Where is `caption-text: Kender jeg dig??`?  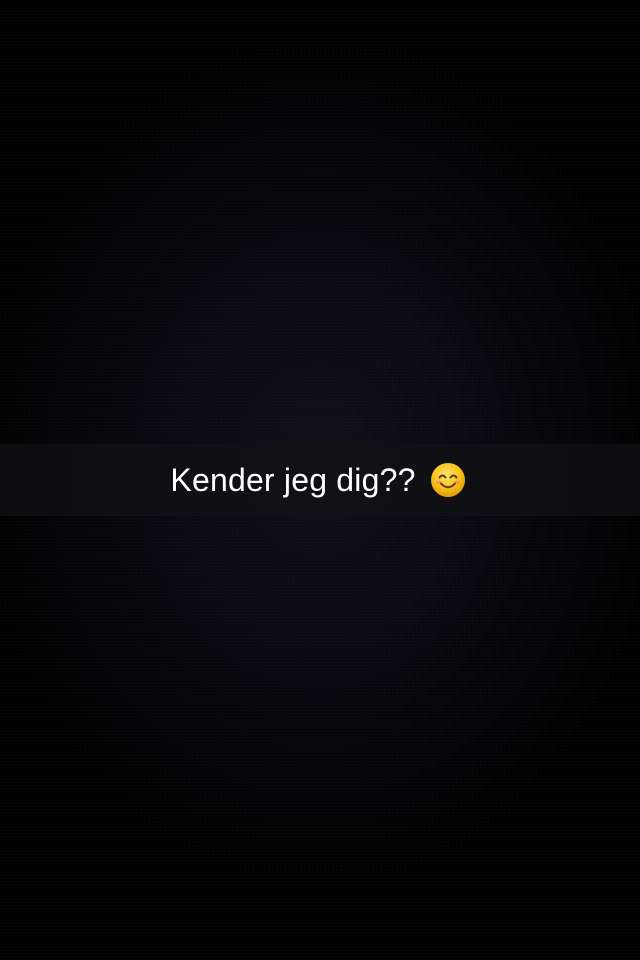
caption-text: Kender jeg dig?? is located at coordinates (293, 480).